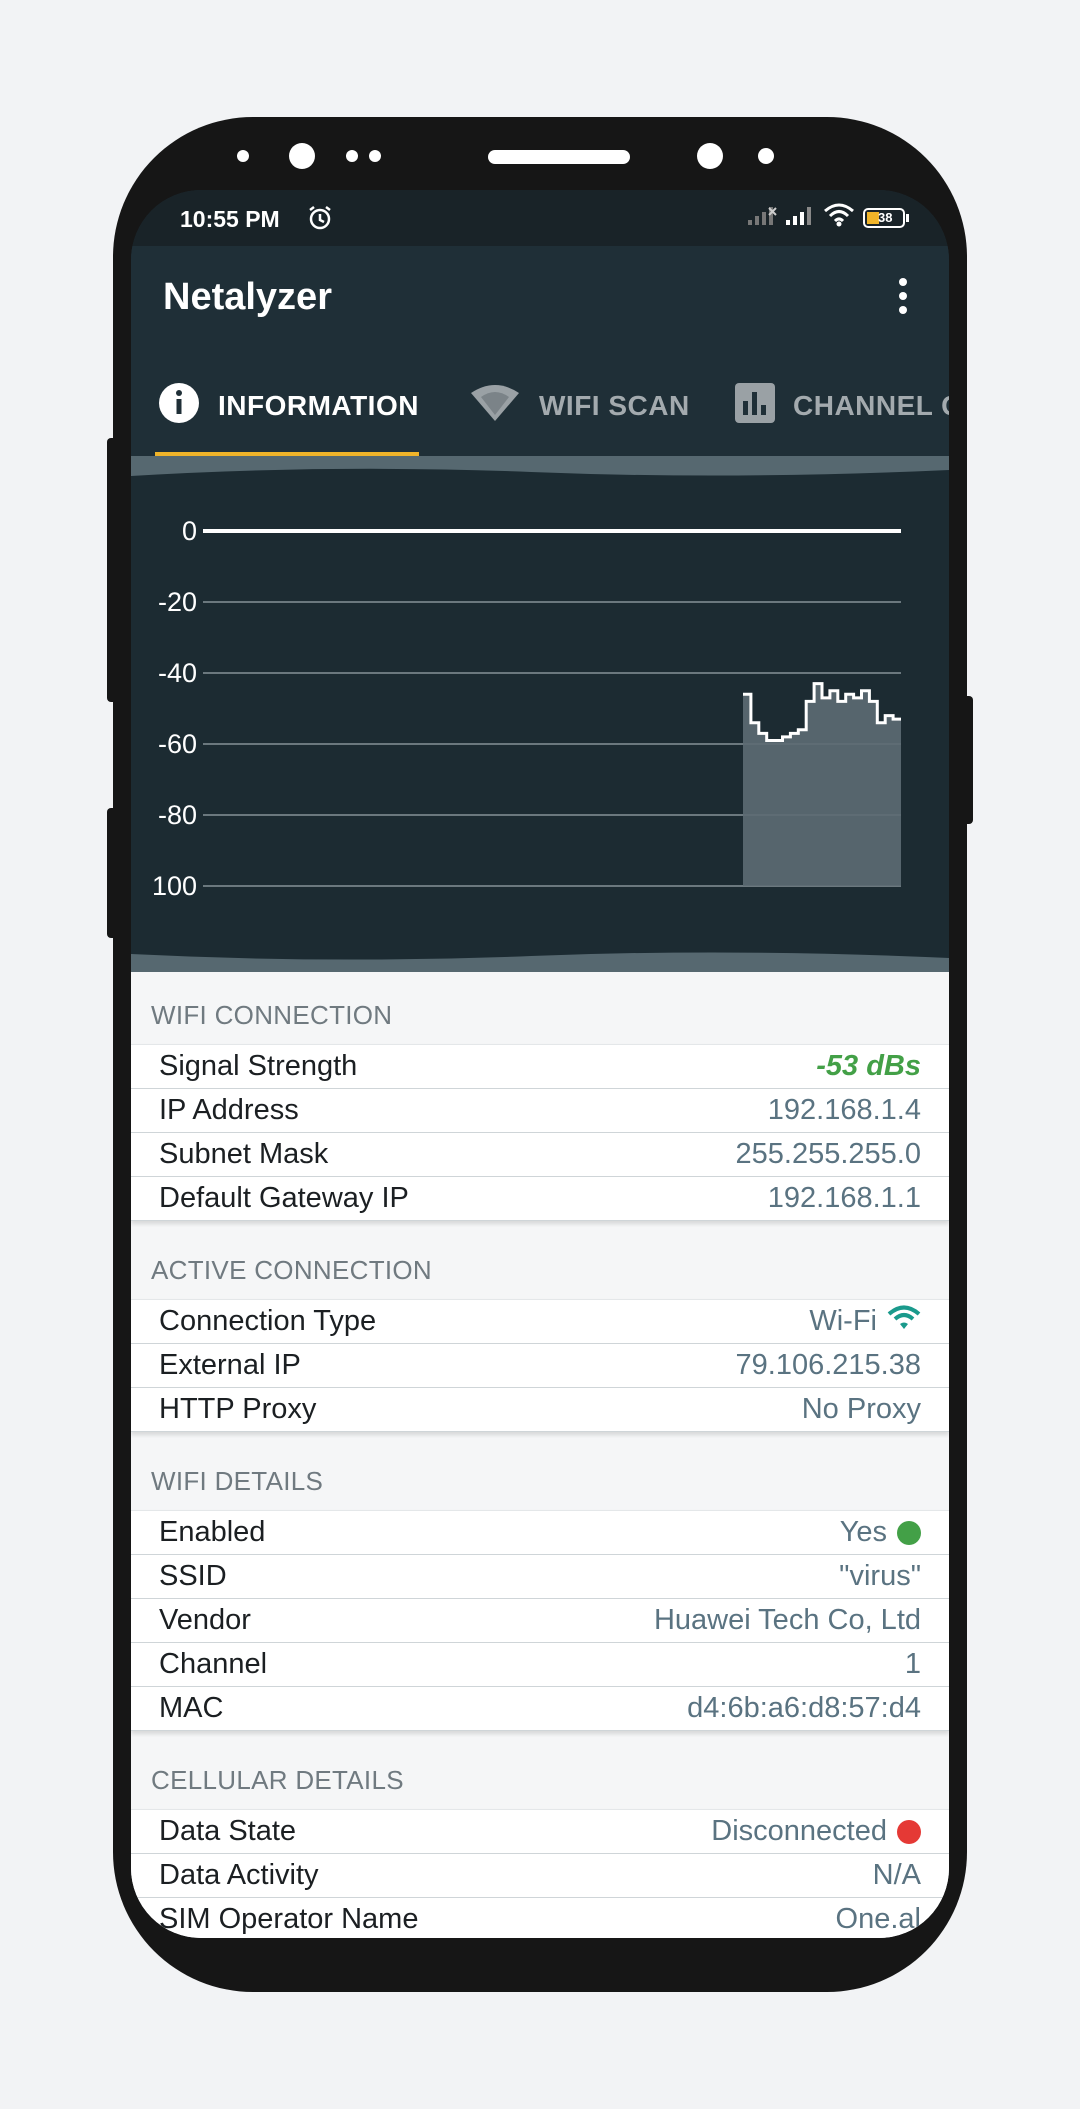  Describe the element at coordinates (540, 1709) in the screenshot. I see `info-row: MAC d4:6b:a6:d8:57:d4` at that location.